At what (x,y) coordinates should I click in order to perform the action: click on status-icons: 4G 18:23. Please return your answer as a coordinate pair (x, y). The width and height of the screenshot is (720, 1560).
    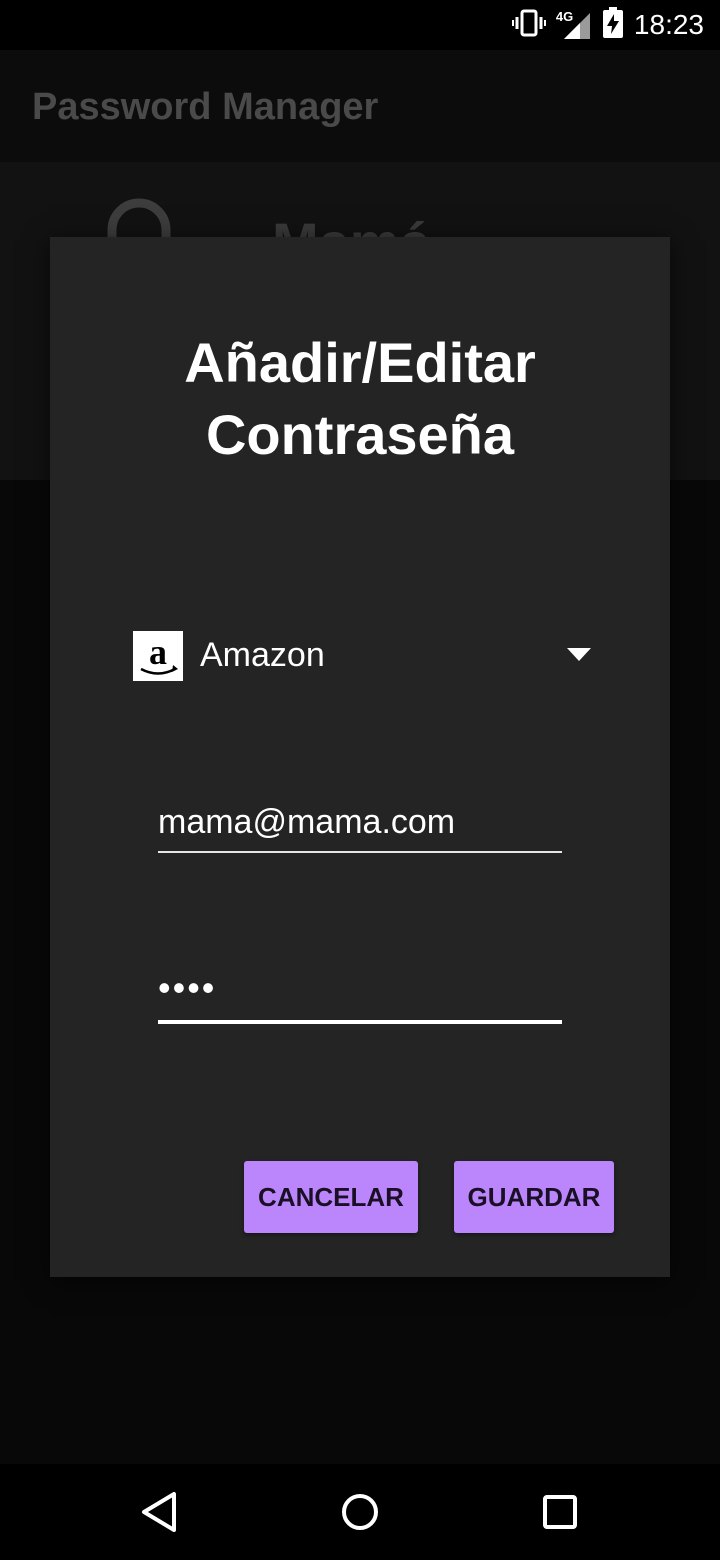
    Looking at the image, I should click on (607, 25).